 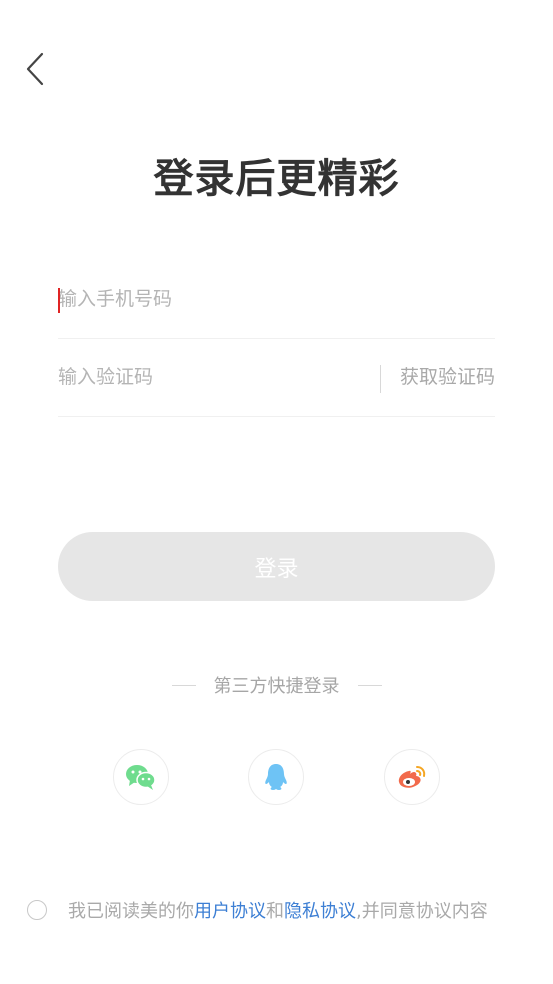 What do you see at coordinates (275, 911) in the screenshot?
I see `agreement-connector: 和` at bounding box center [275, 911].